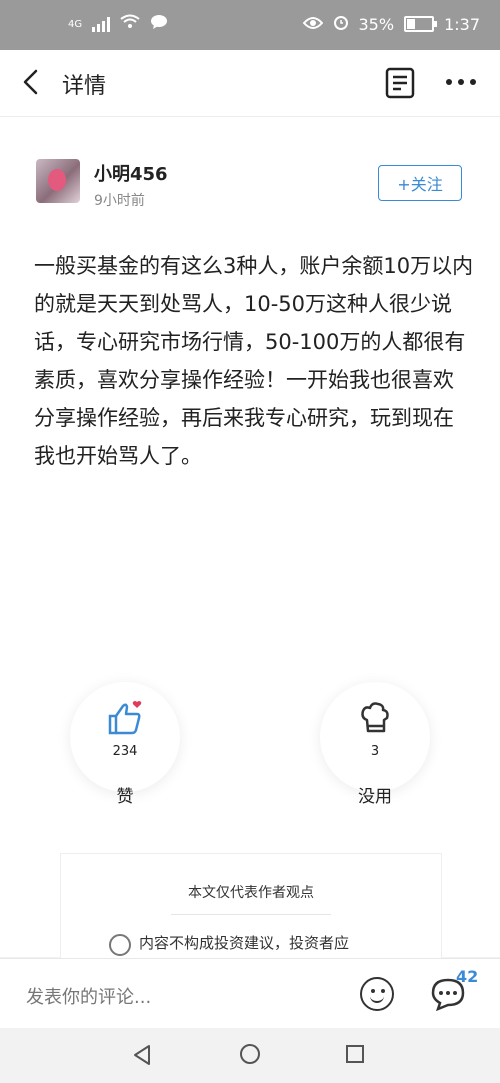 The image size is (500, 1083). What do you see at coordinates (375, 737) in the screenshot?
I see `useless-button: 3` at bounding box center [375, 737].